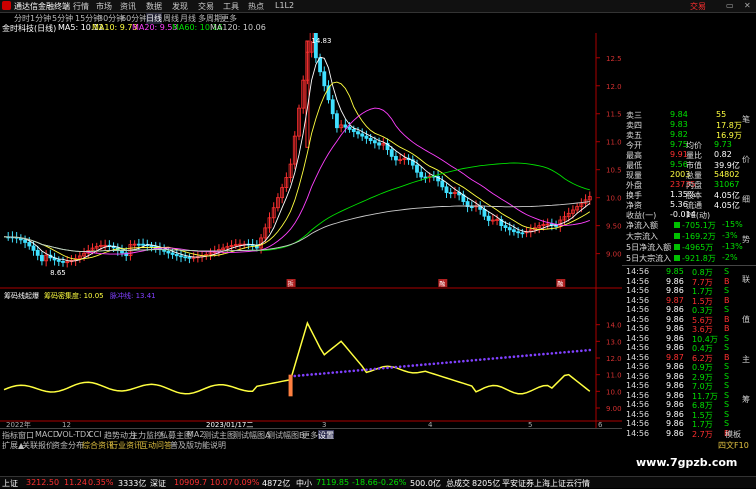 The image size is (756, 489). I want to click on indicator-tab: MACD, so click(47, 434).